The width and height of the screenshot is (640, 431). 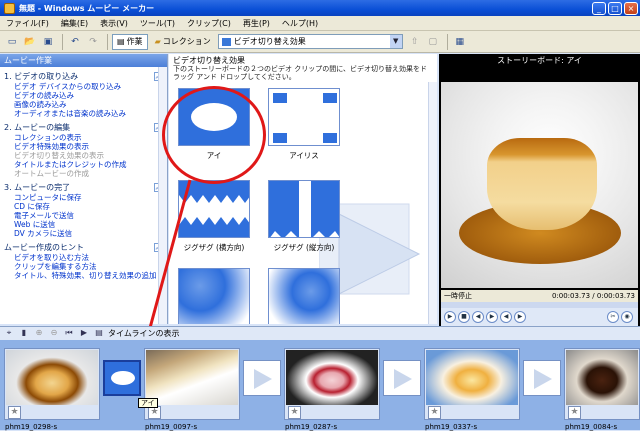 What do you see at coordinates (478, 317) in the screenshot?
I see `previous-frame-icon: ◀` at bounding box center [478, 317].